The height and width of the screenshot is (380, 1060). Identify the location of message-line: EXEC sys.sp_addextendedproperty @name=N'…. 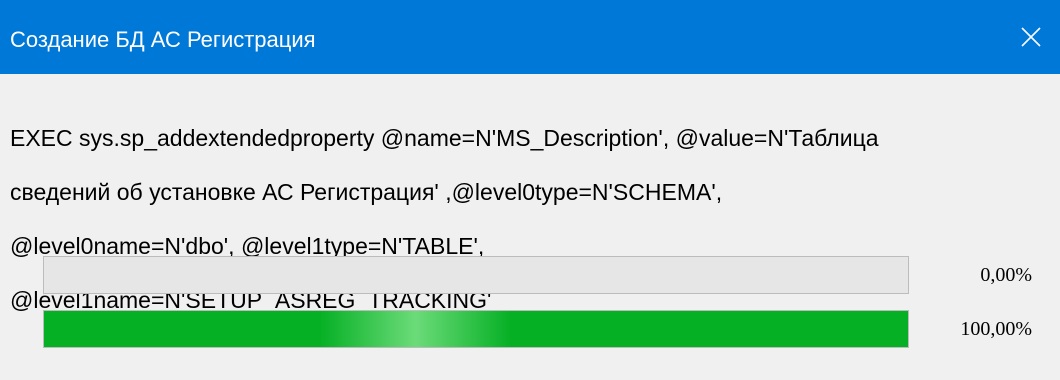
(444, 138).